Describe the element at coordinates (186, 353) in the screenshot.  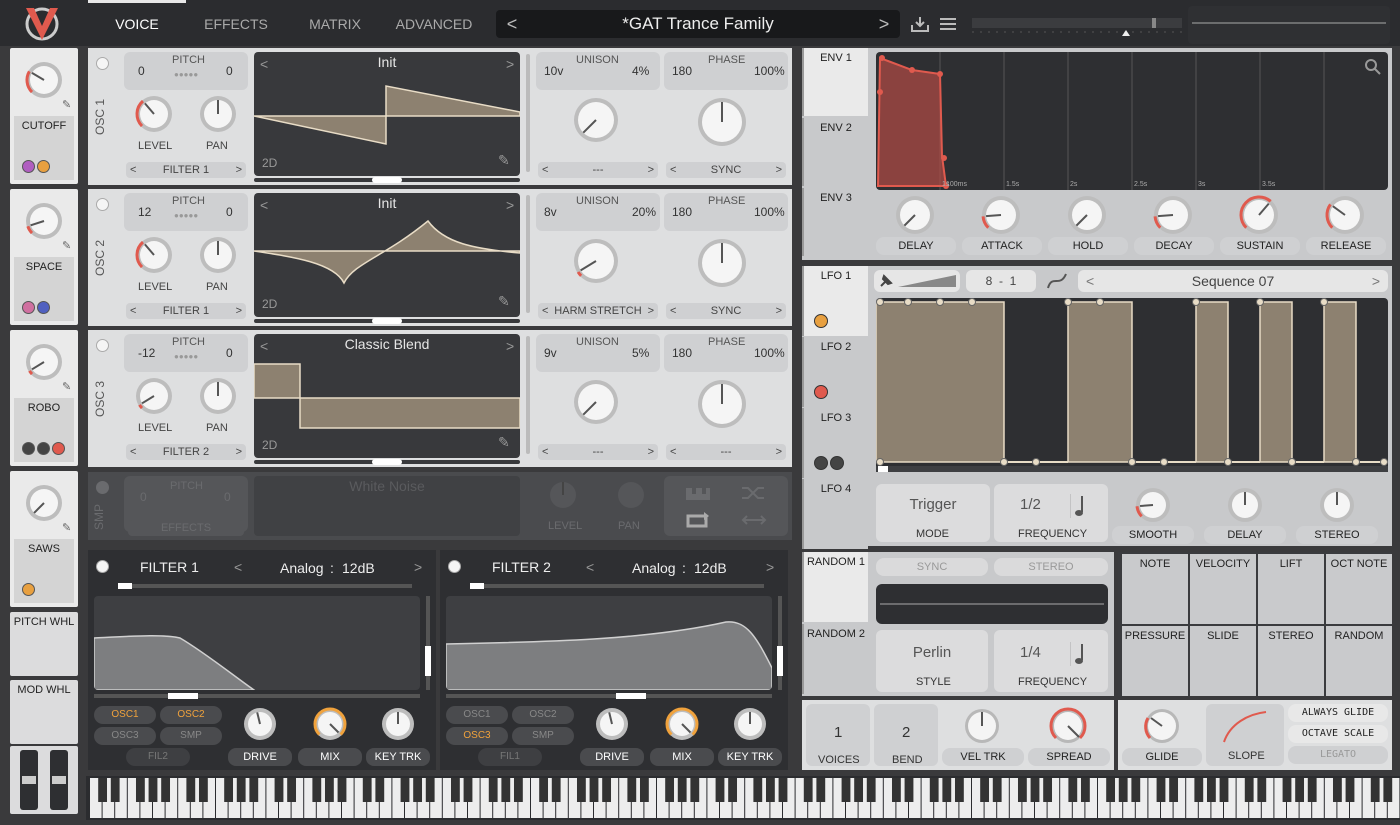
I see `osc-pitch: -12 PITCH ●●●●● 0` at that location.